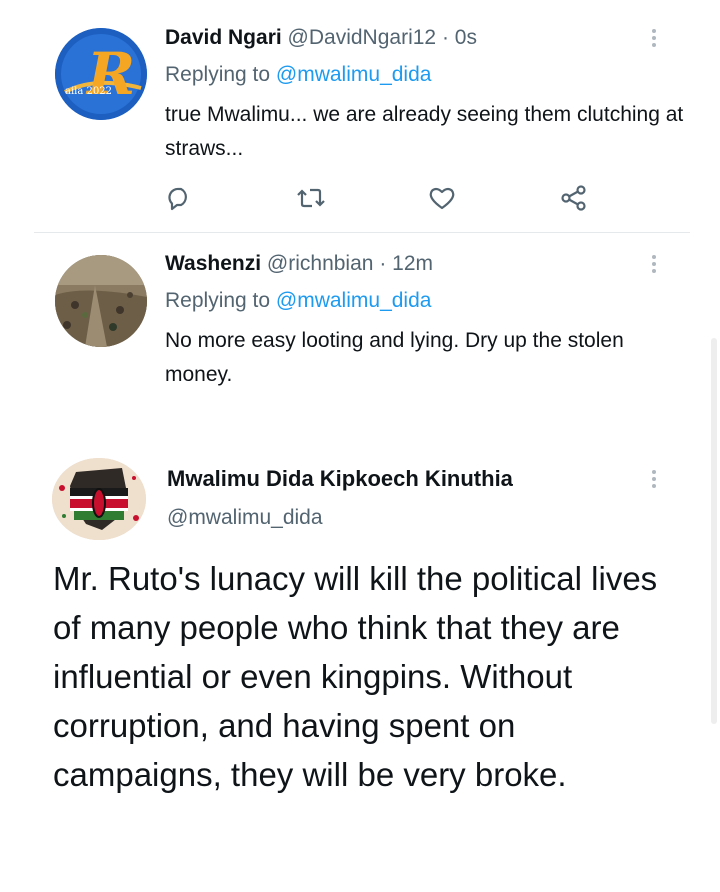 This screenshot has width=720, height=892. I want to click on action-bar, so click(382, 198).